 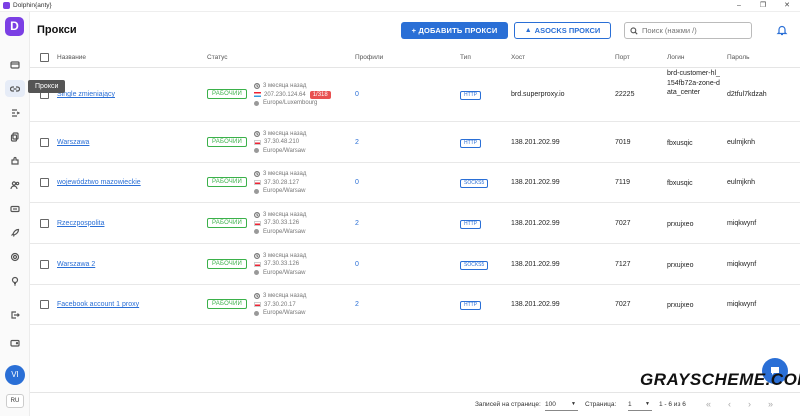 What do you see at coordinates (647, 404) in the screenshot?
I see `chevron-down-icon: ▼` at bounding box center [647, 404].